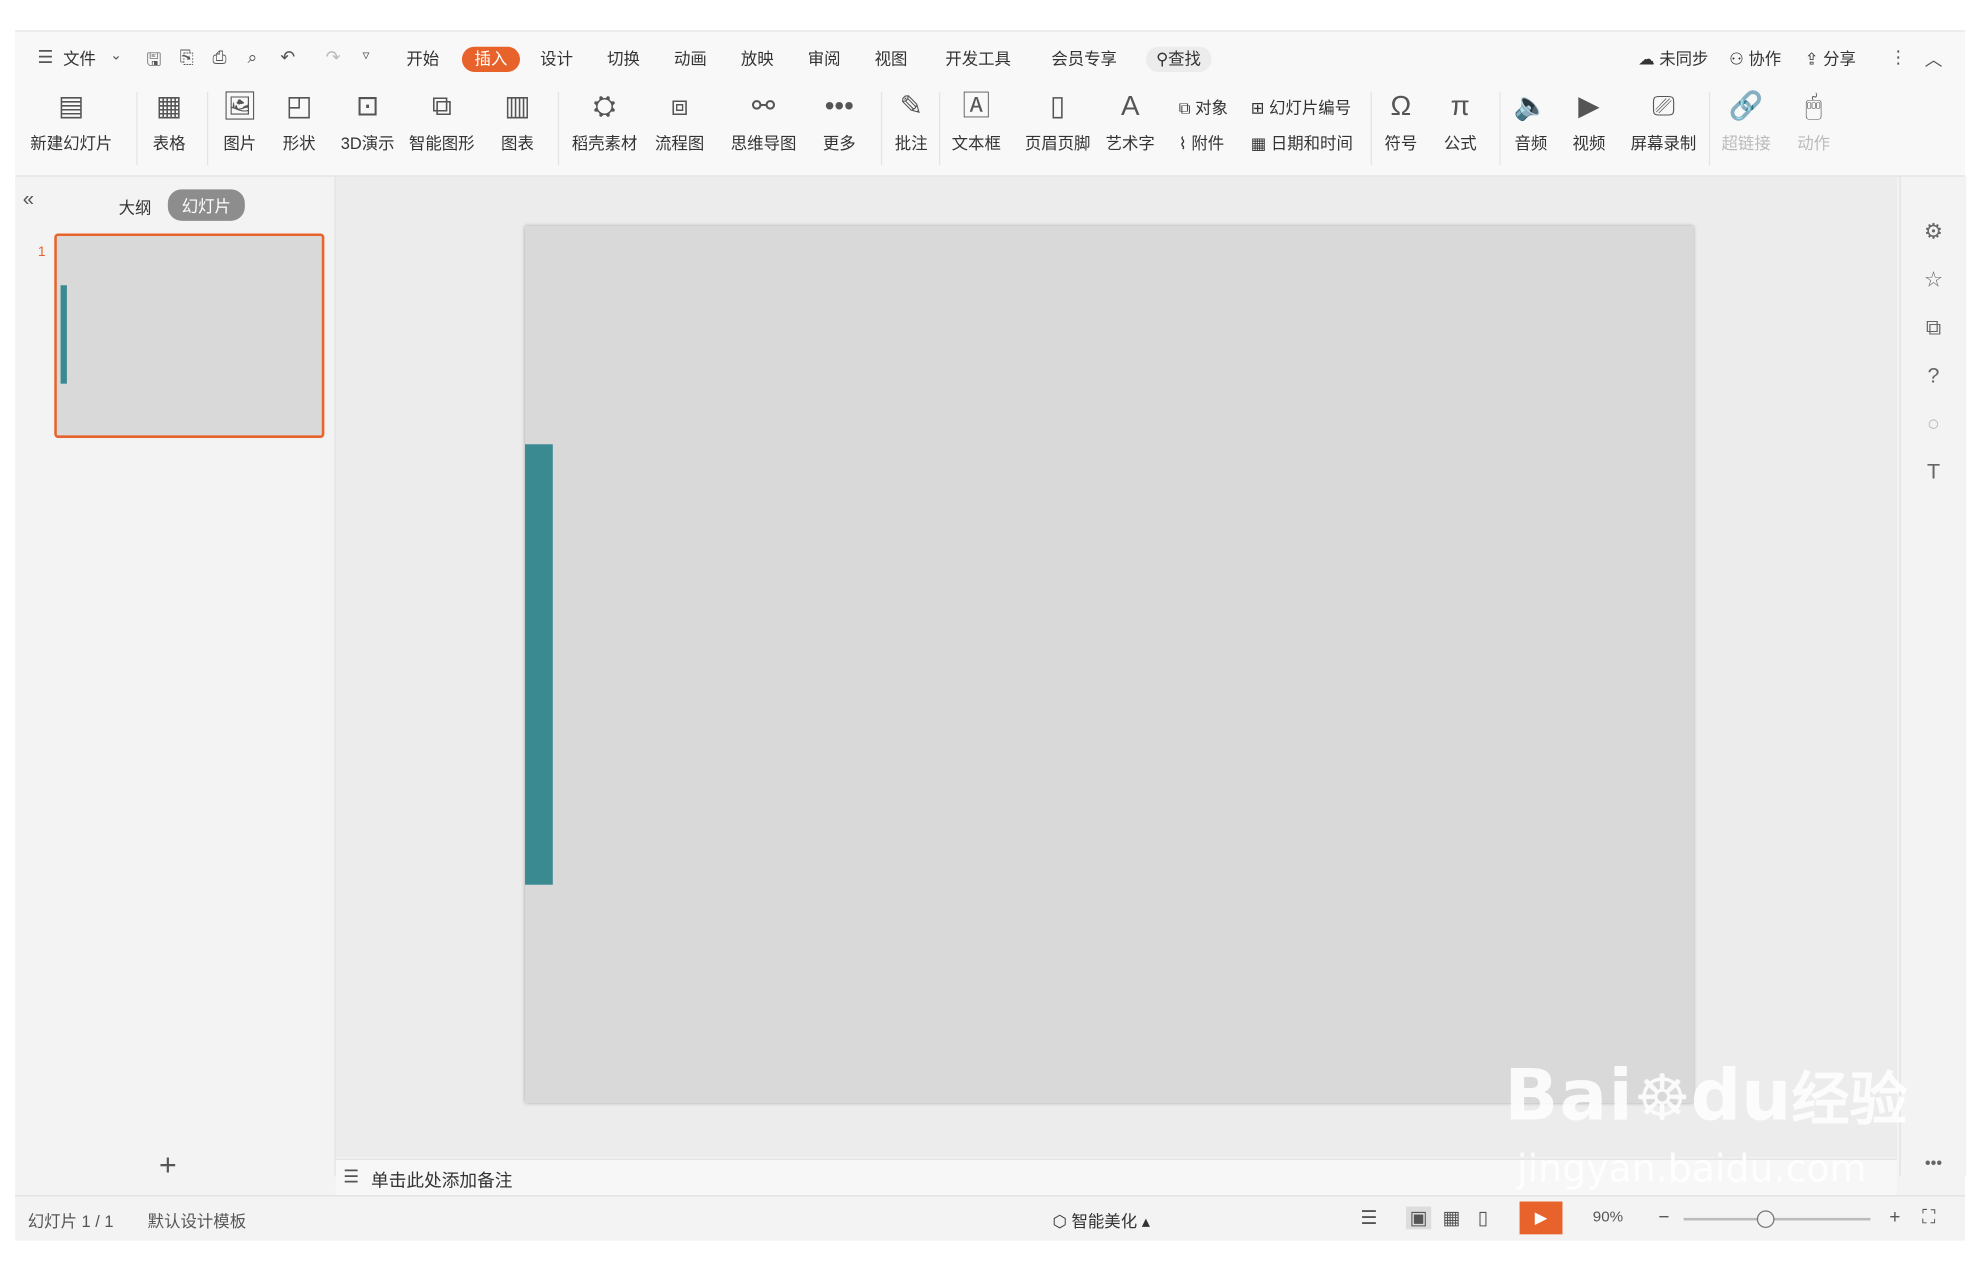  I want to click on material-button: ⛭ 稻壳素材, so click(605, 120).